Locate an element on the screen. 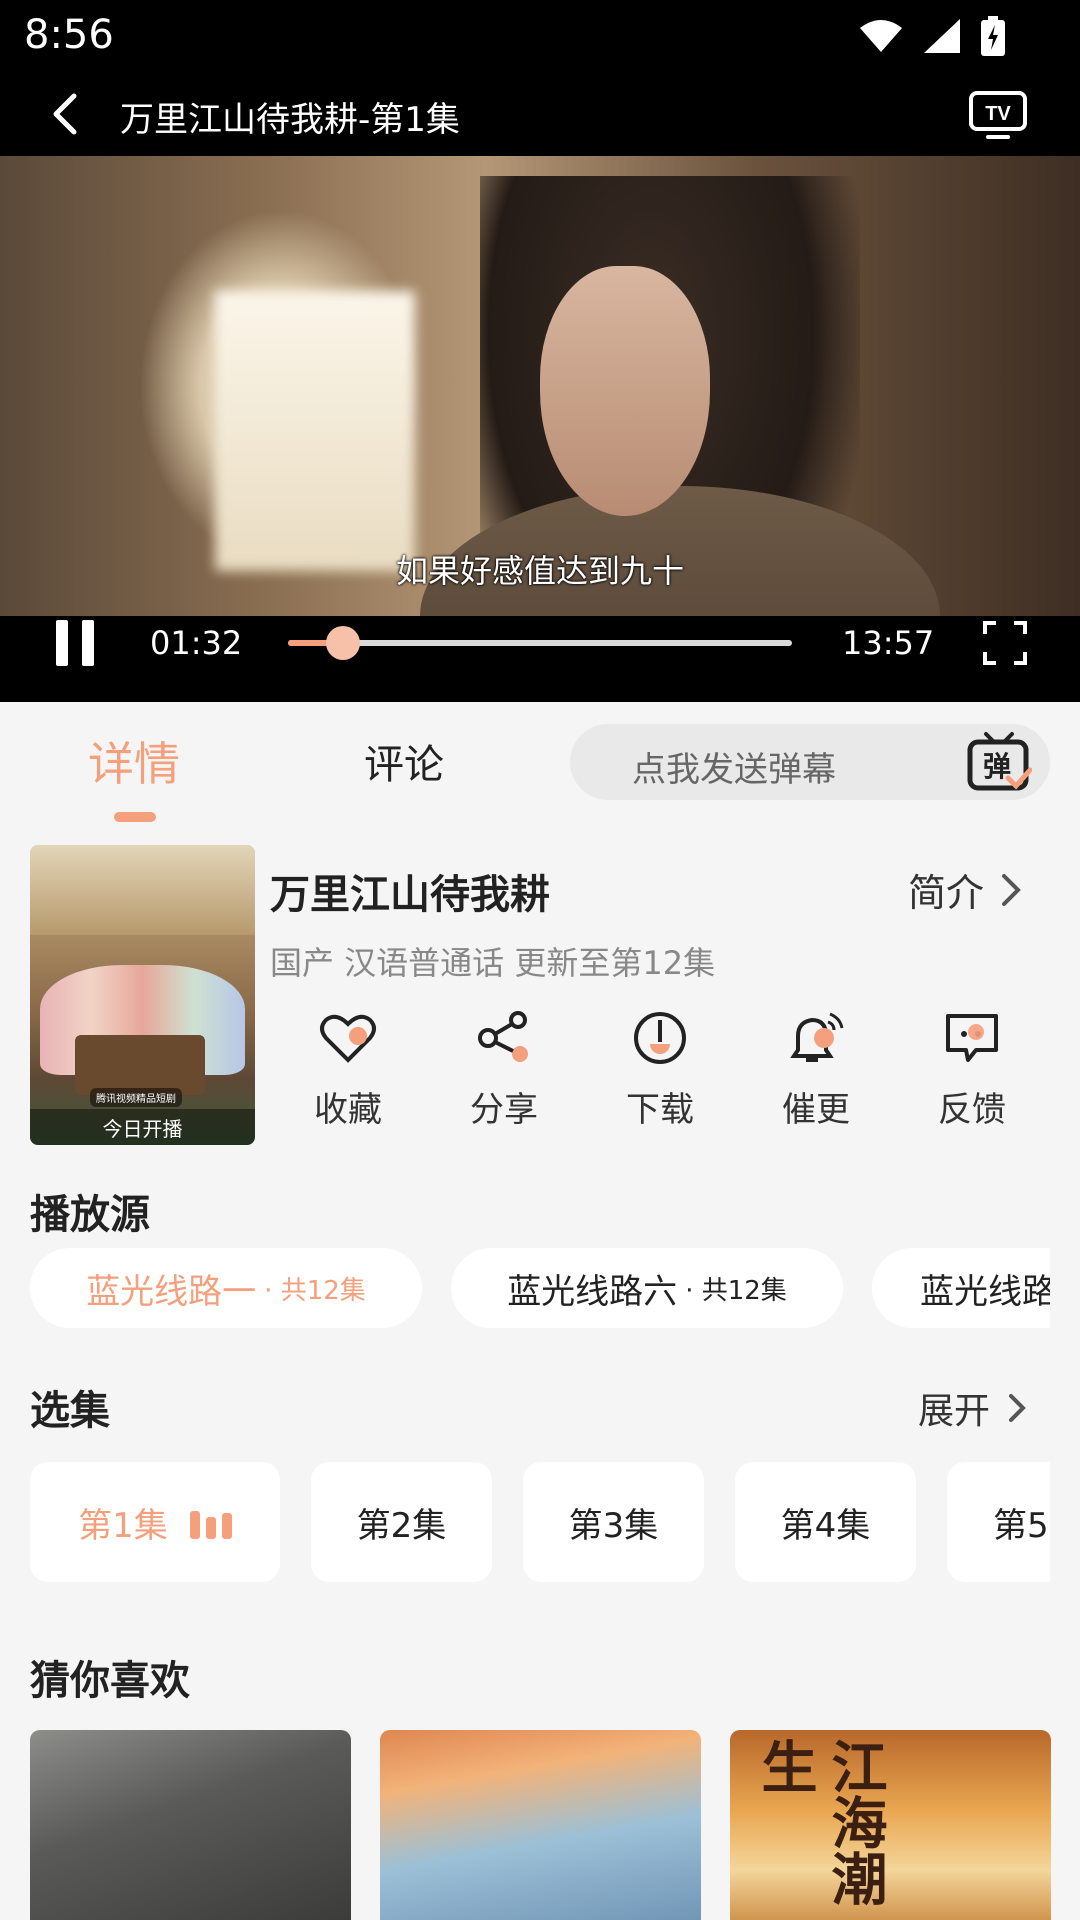 The height and width of the screenshot is (1920, 1080). episode-chip: 第3集 is located at coordinates (613, 1522).